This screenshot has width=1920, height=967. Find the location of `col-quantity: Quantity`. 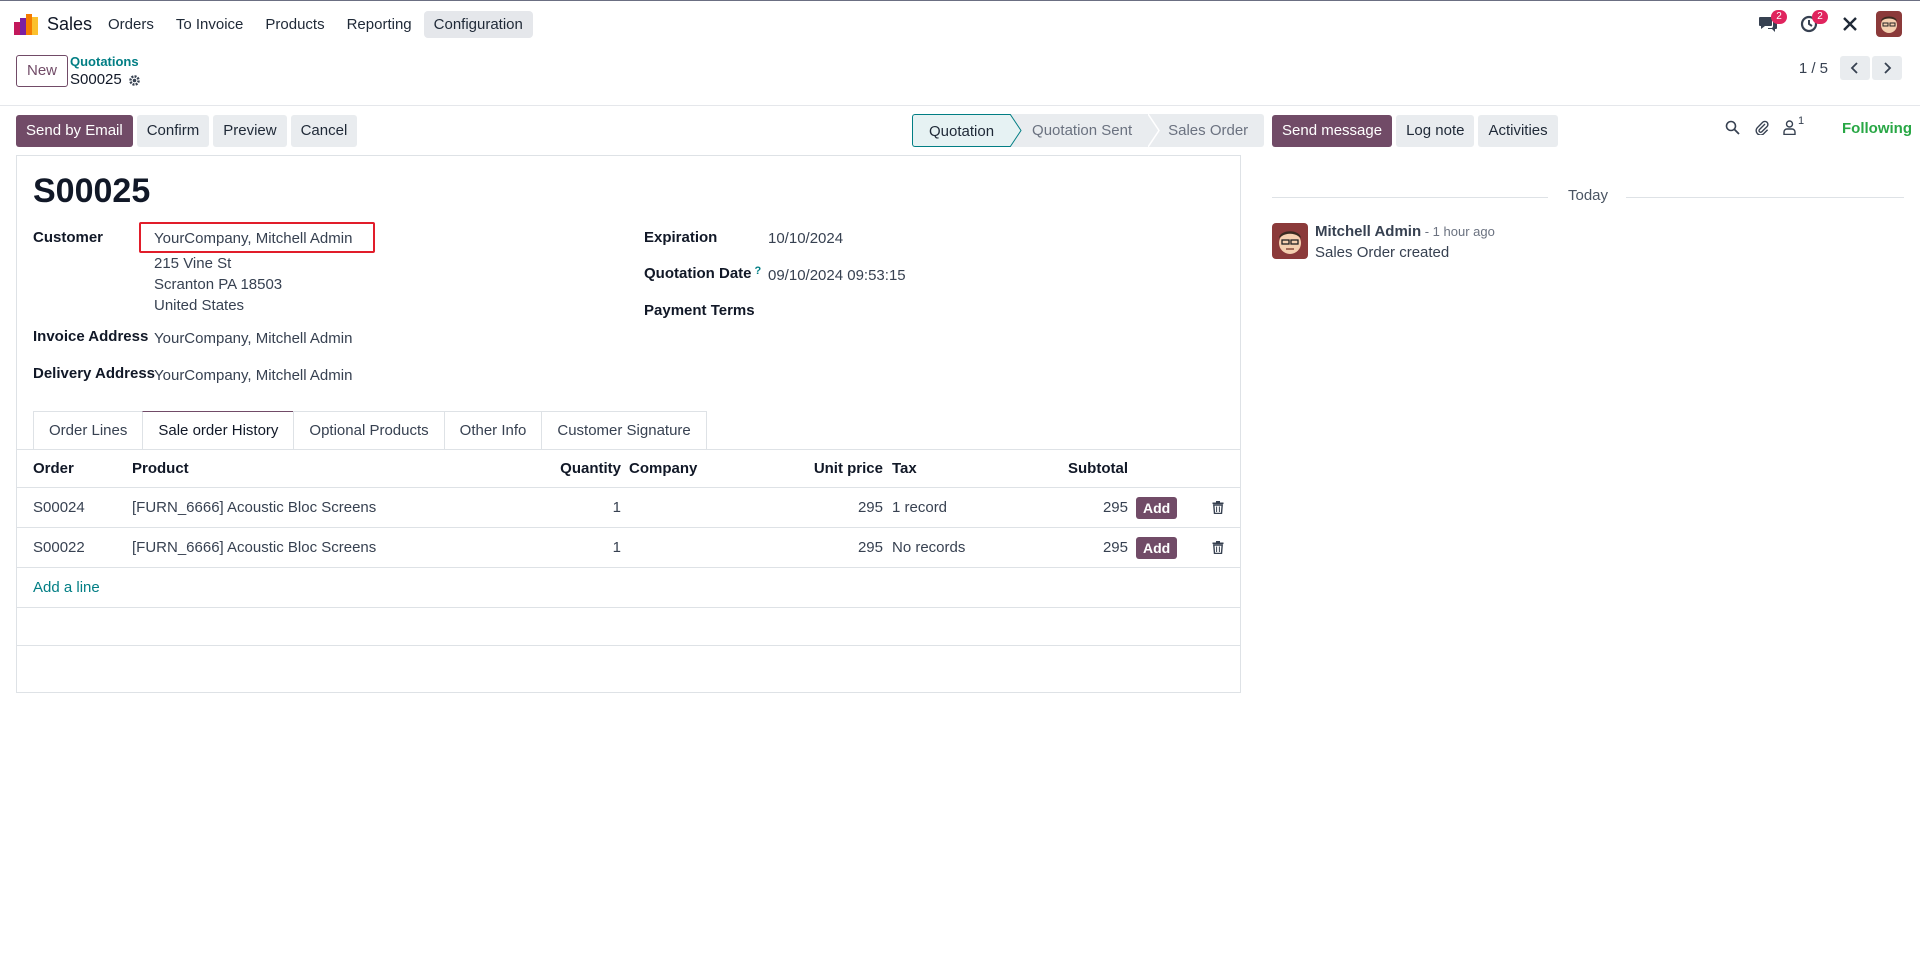

col-quantity: Quantity is located at coordinates (554, 468).